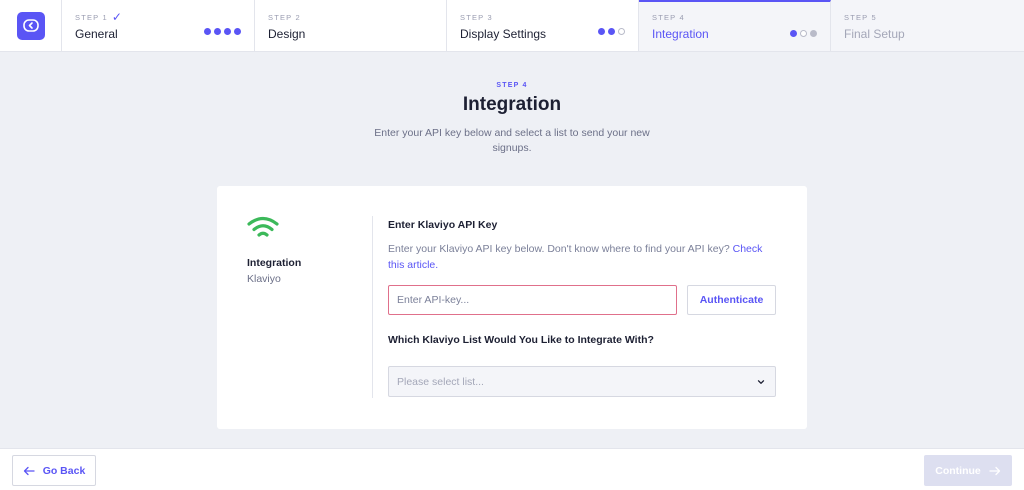 This screenshot has width=1024, height=490. I want to click on app-logo, so click(30, 25).